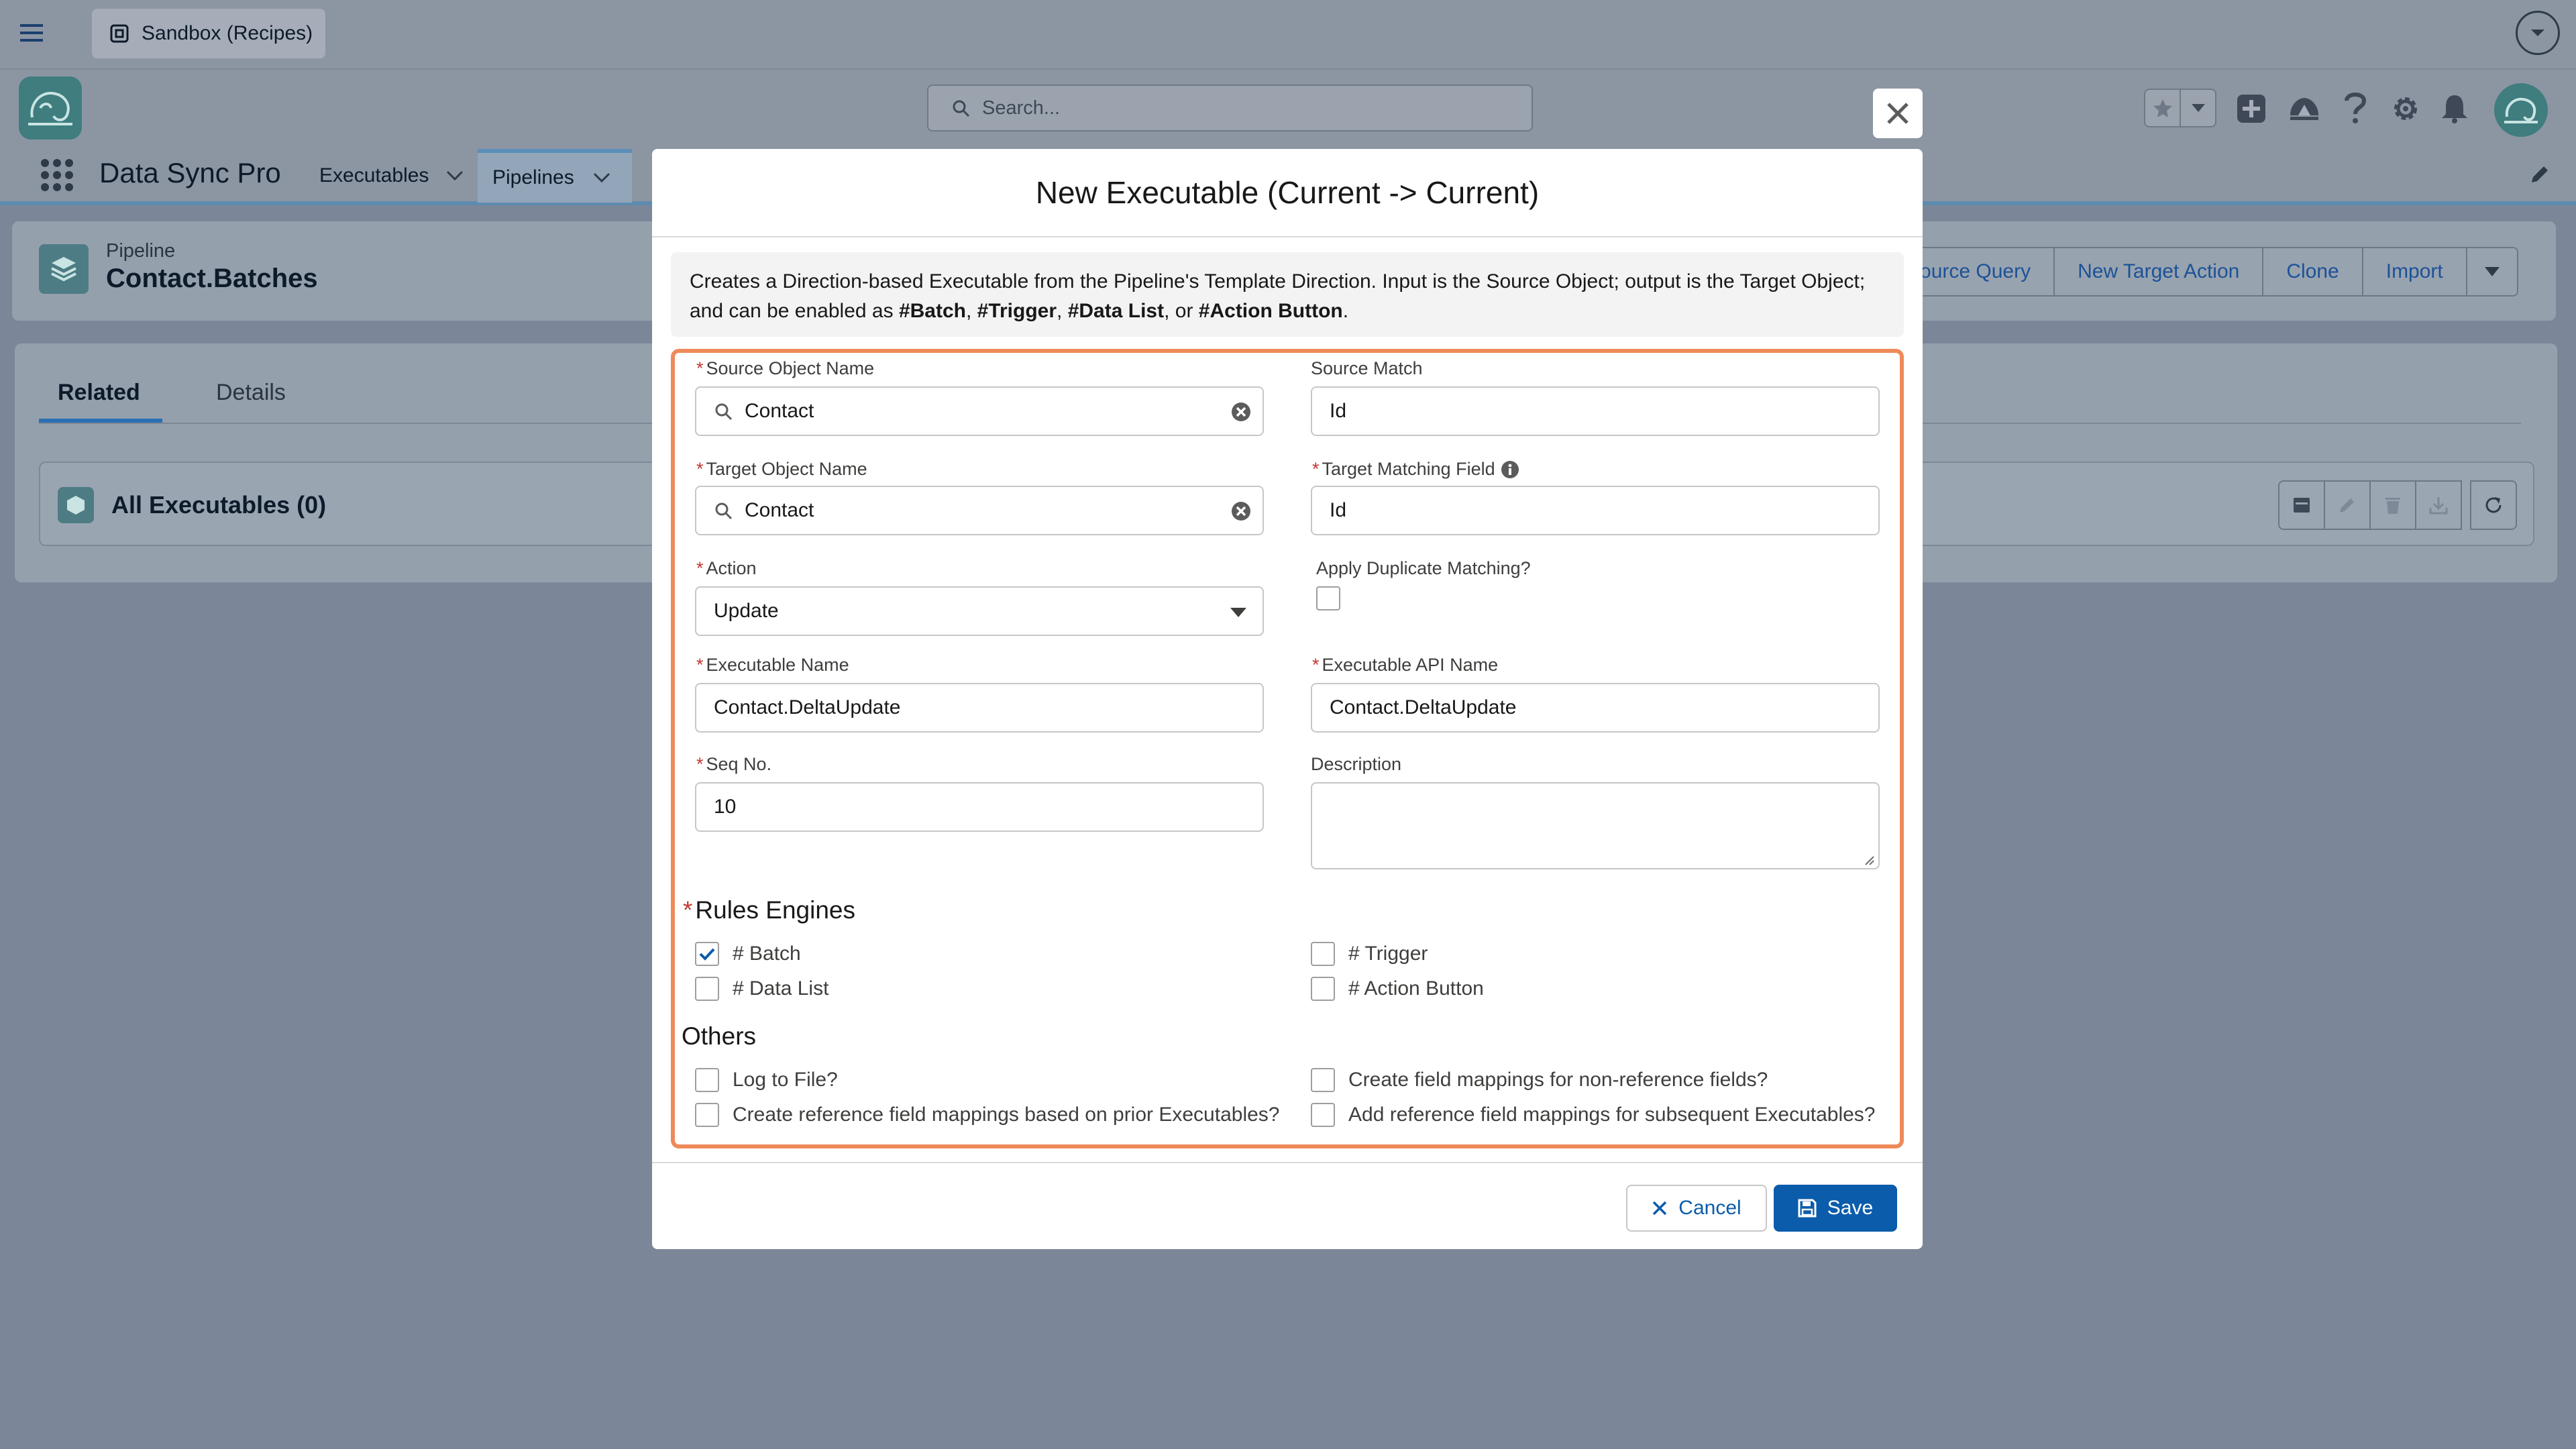  I want to click on subsequent-reference-mappings-checkbox, so click(1323, 1115).